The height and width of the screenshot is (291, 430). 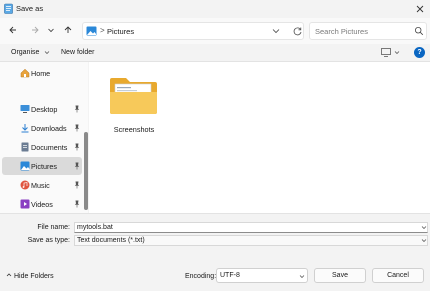 What do you see at coordinates (262, 275) in the screenshot?
I see `encoding-select: UTF-8` at bounding box center [262, 275].